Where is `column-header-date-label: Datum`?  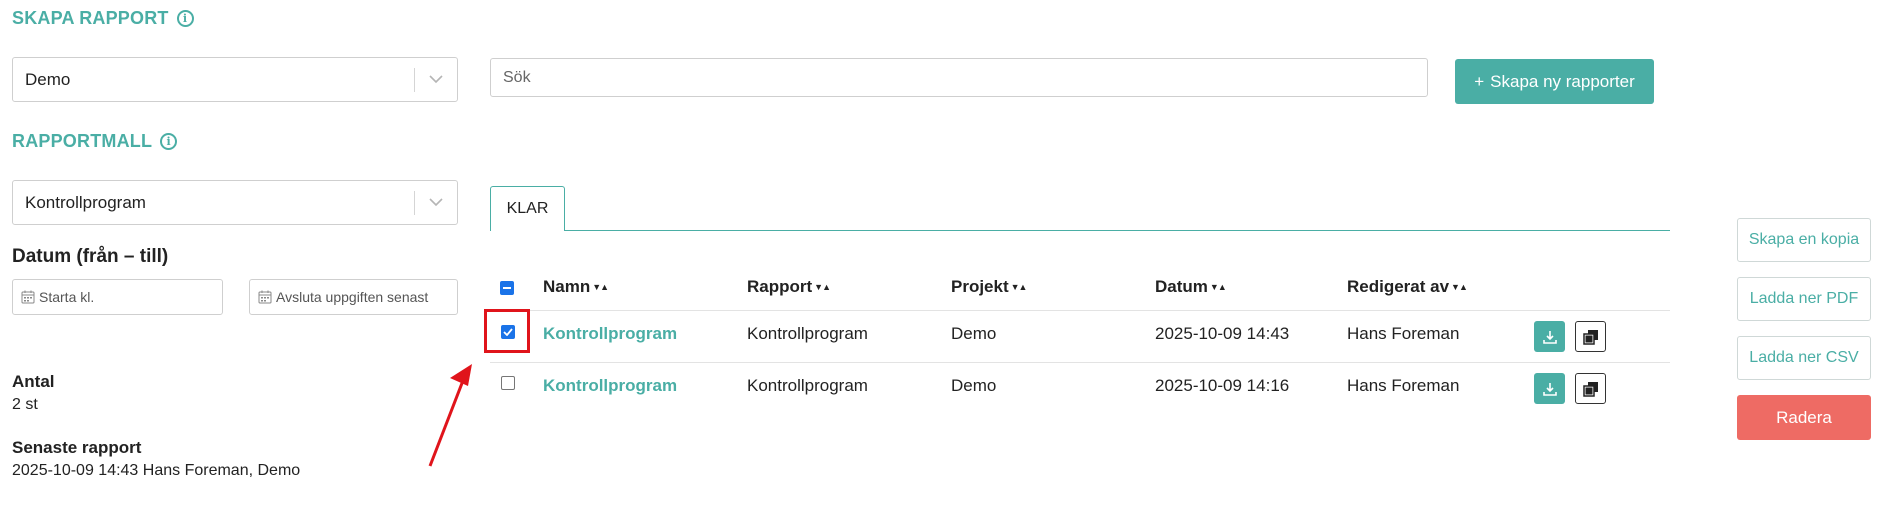
column-header-date-label: Datum is located at coordinates (1181, 286).